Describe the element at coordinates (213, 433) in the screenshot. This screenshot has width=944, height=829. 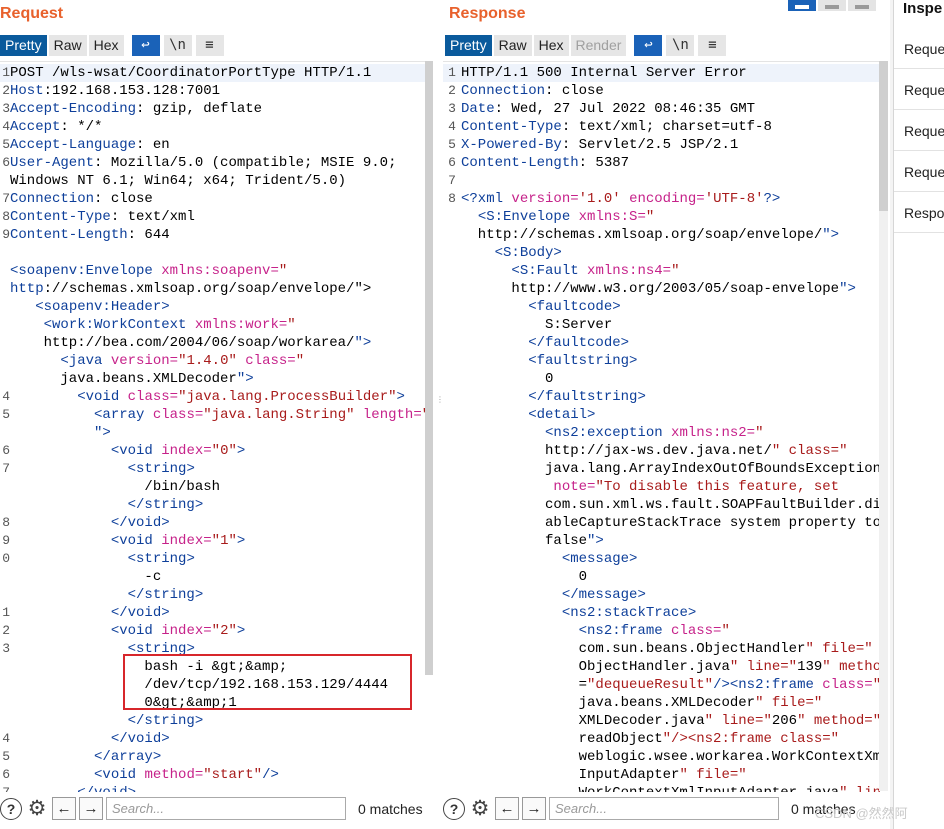
I see `request-code-line: ">` at that location.